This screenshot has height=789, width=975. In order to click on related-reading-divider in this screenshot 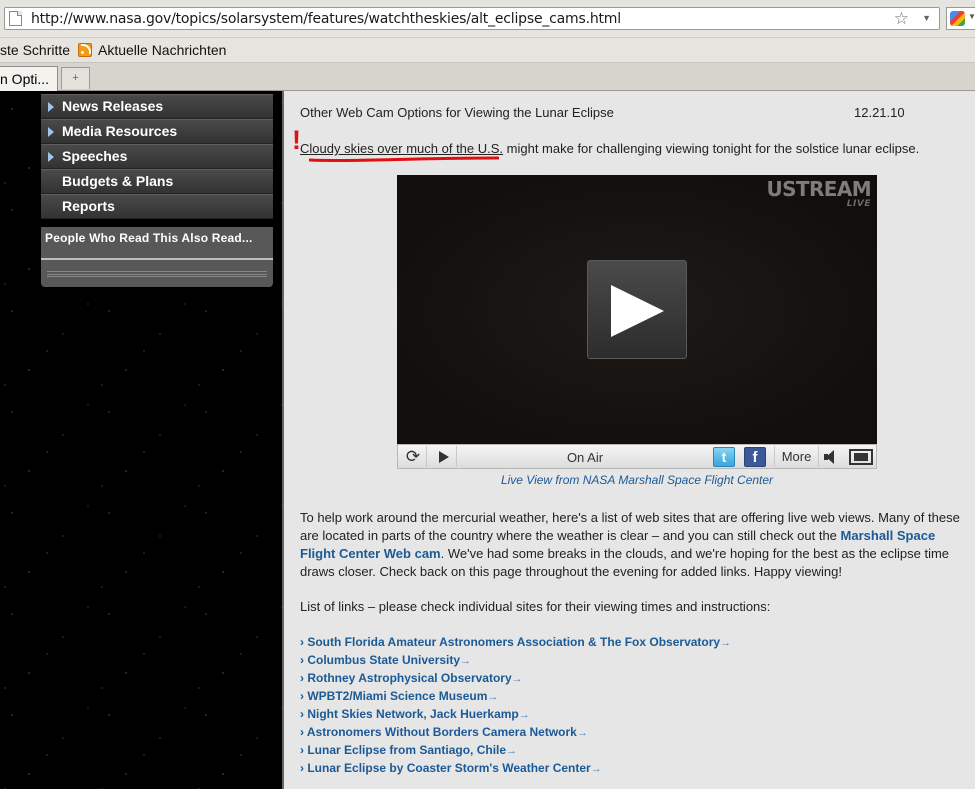, I will do `click(157, 259)`.